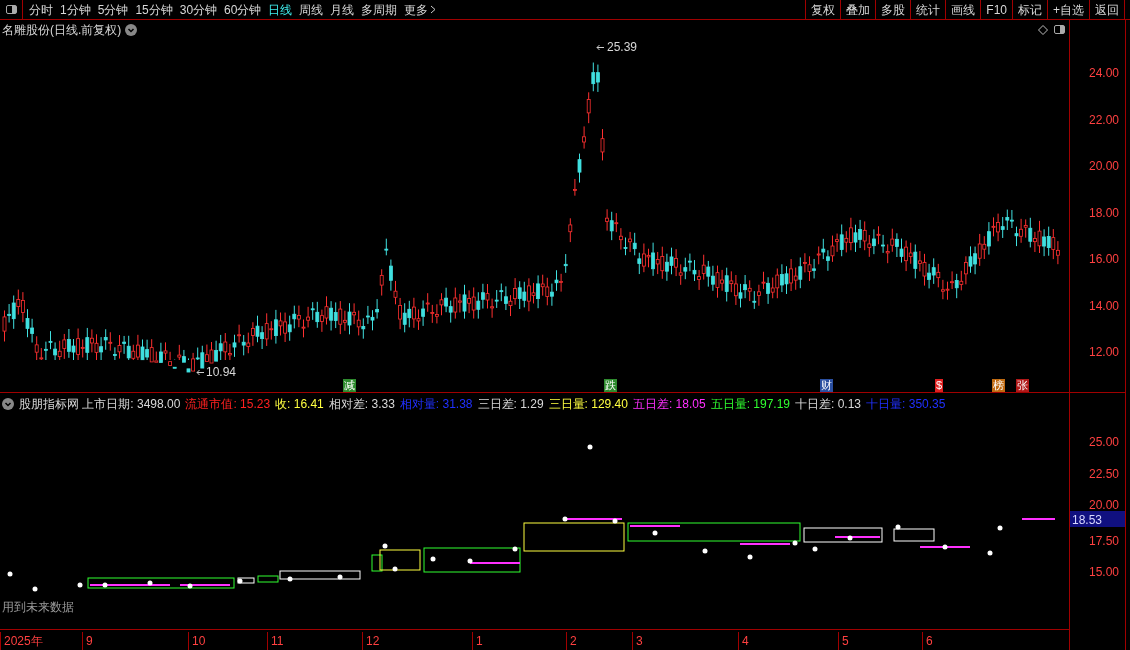 The height and width of the screenshot is (650, 1130). What do you see at coordinates (100, 404) in the screenshot?
I see `legend-item: 股朋指标网 上市日期: 3498.00` at bounding box center [100, 404].